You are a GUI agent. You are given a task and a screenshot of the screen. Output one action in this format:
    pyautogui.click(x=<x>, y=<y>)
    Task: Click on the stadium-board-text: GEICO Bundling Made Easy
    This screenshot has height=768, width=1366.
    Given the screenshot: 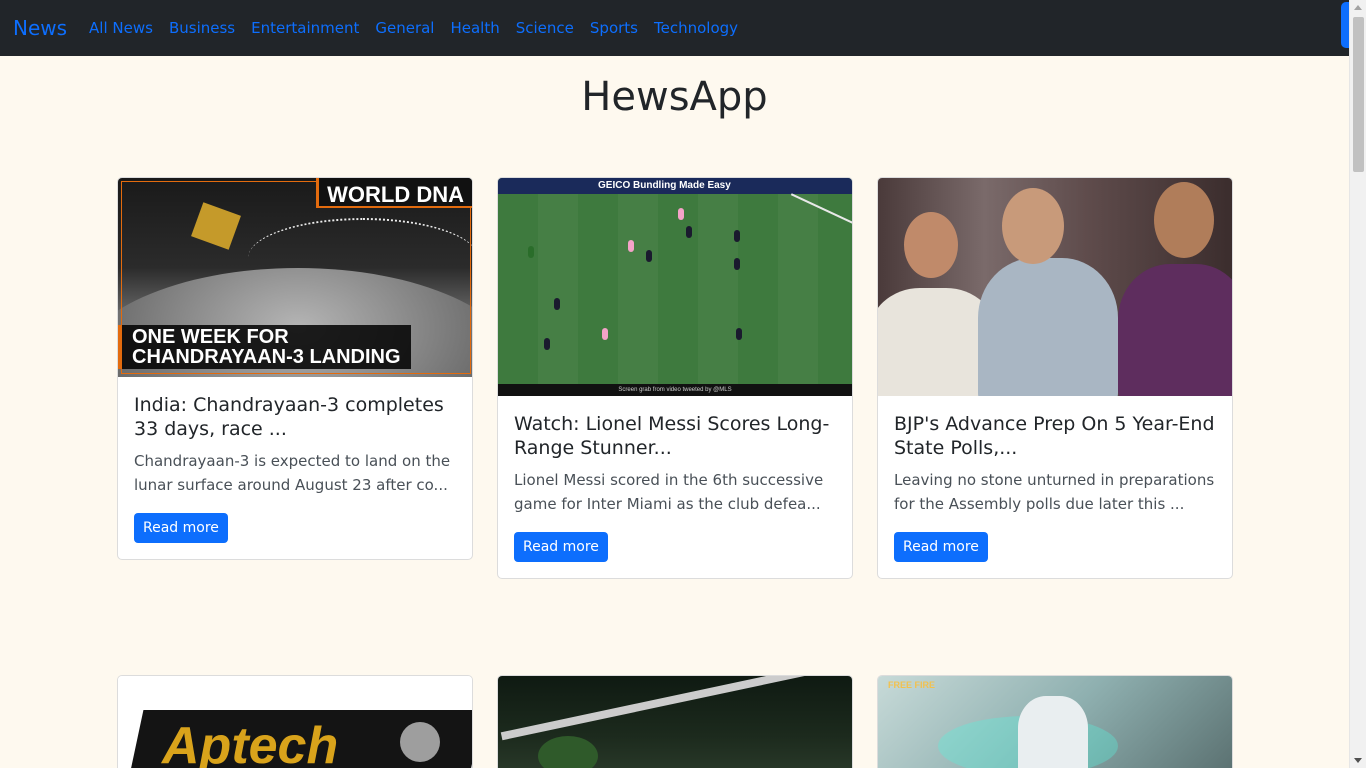 What is the action you would take?
    pyautogui.click(x=664, y=185)
    